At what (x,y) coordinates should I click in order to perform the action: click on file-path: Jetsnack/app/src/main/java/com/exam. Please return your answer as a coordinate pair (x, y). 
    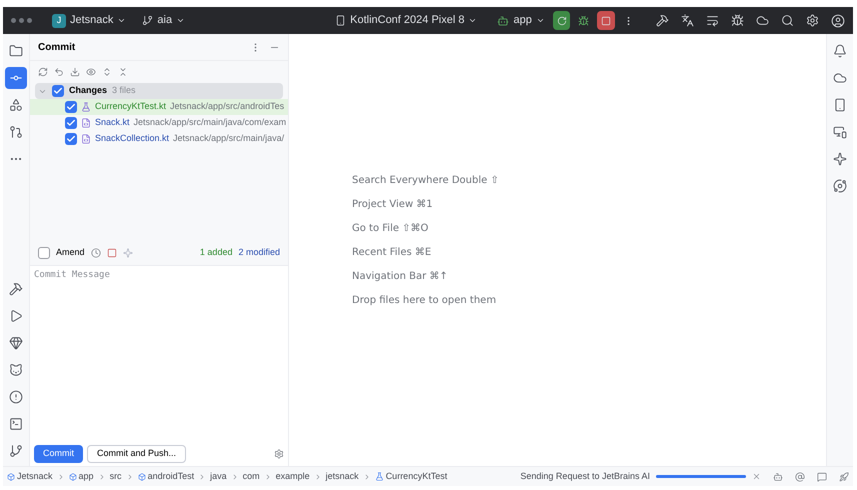
    Looking at the image, I should click on (210, 123).